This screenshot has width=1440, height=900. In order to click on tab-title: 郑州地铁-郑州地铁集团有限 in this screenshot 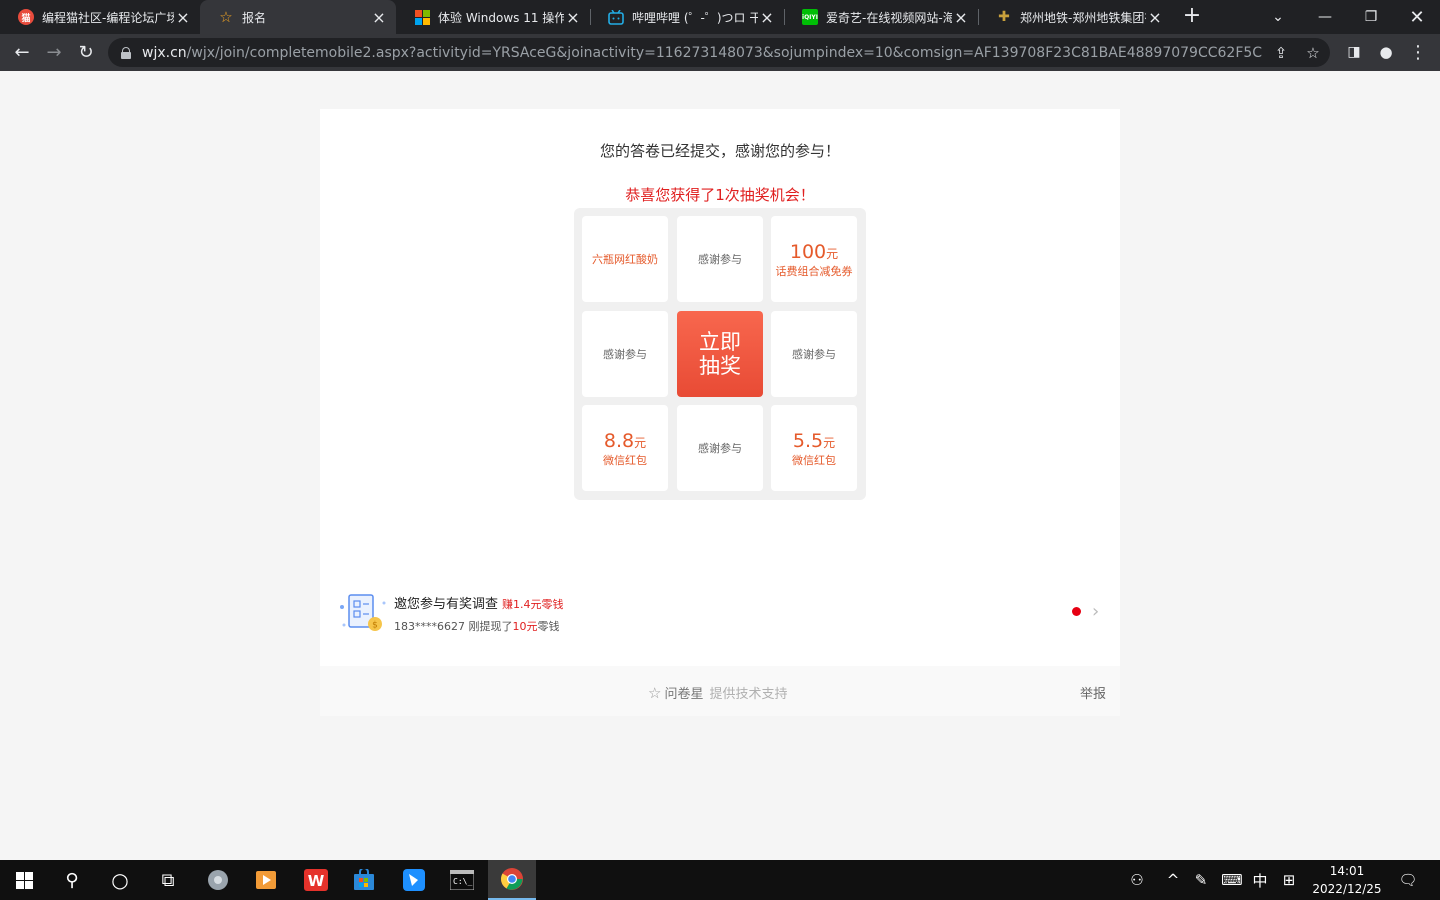, I will do `click(1083, 17)`.